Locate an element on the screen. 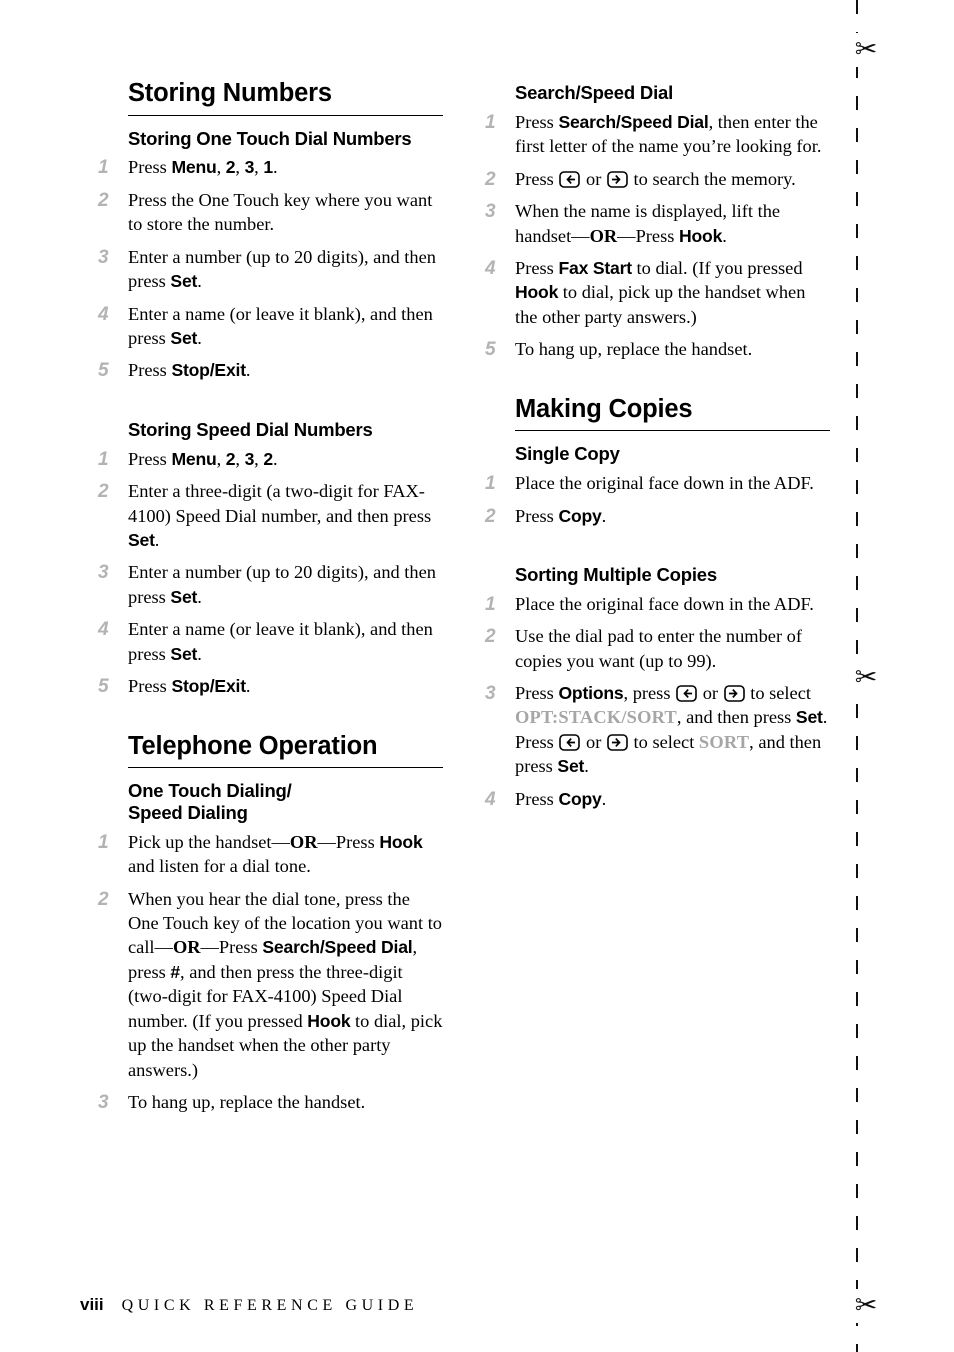 The image size is (954, 1352). heading-sorting-multiple-copies: Sorting Multiple Copies is located at coordinates (616, 574).